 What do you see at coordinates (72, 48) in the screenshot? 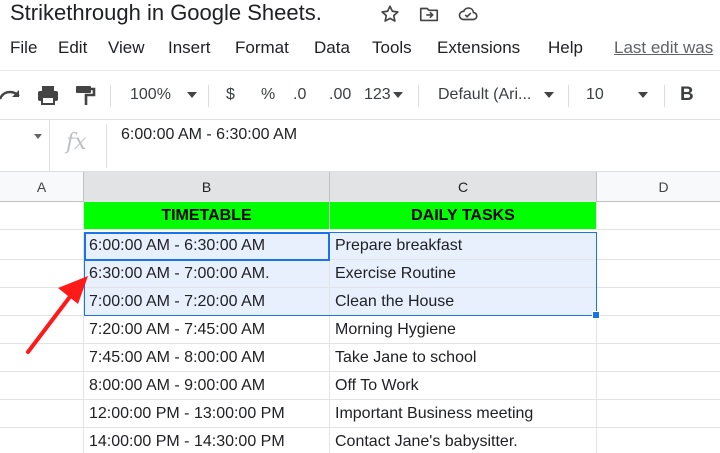
I see `menu-edit: Edit` at bounding box center [72, 48].